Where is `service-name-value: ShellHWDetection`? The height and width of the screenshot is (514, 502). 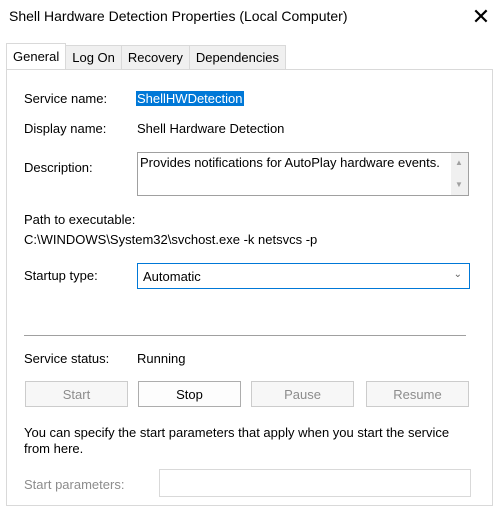 service-name-value: ShellHWDetection is located at coordinates (190, 98).